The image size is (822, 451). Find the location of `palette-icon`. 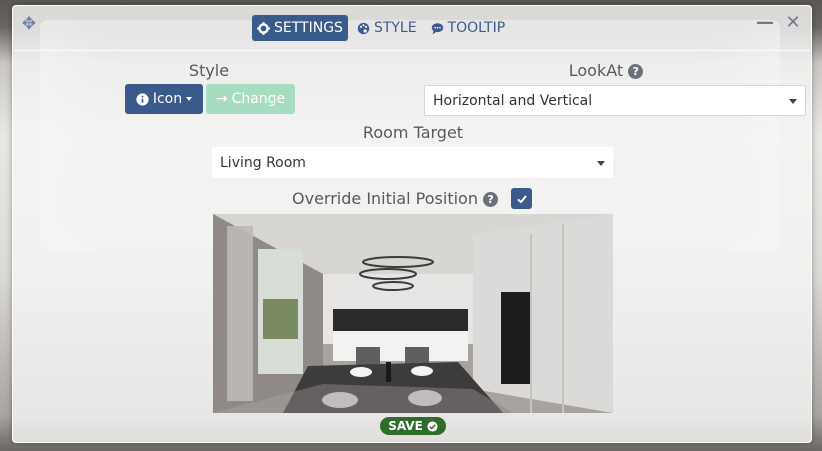

palette-icon is located at coordinates (363, 28).